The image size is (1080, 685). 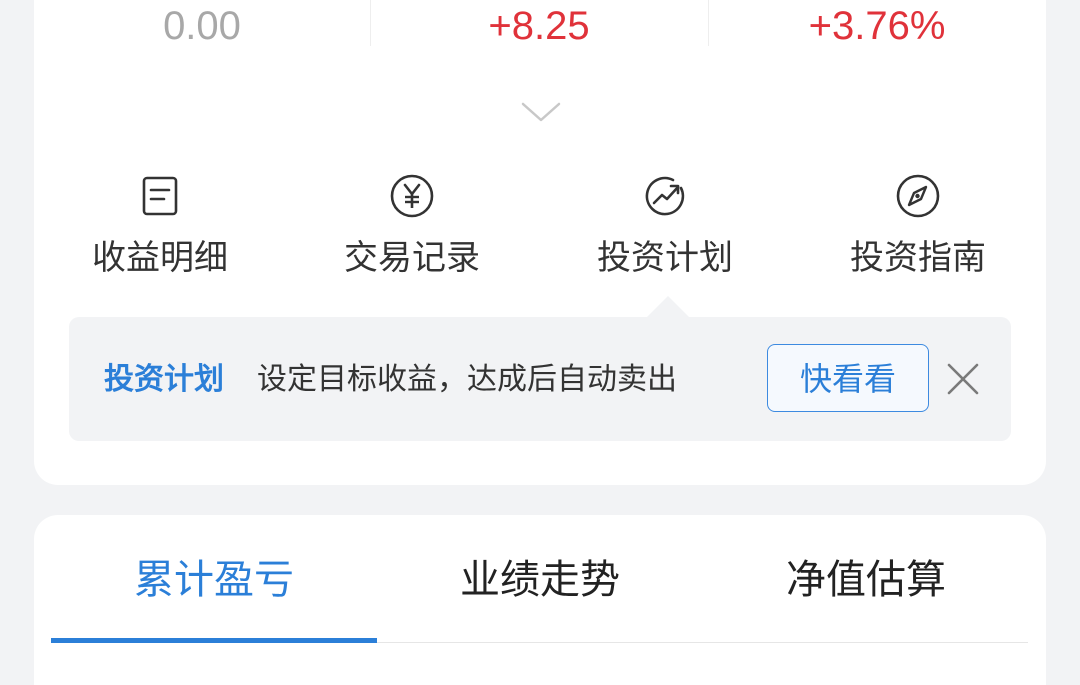 What do you see at coordinates (467, 379) in the screenshot?
I see `tip-text: 设定目标收益，达成后自动卖出` at bounding box center [467, 379].